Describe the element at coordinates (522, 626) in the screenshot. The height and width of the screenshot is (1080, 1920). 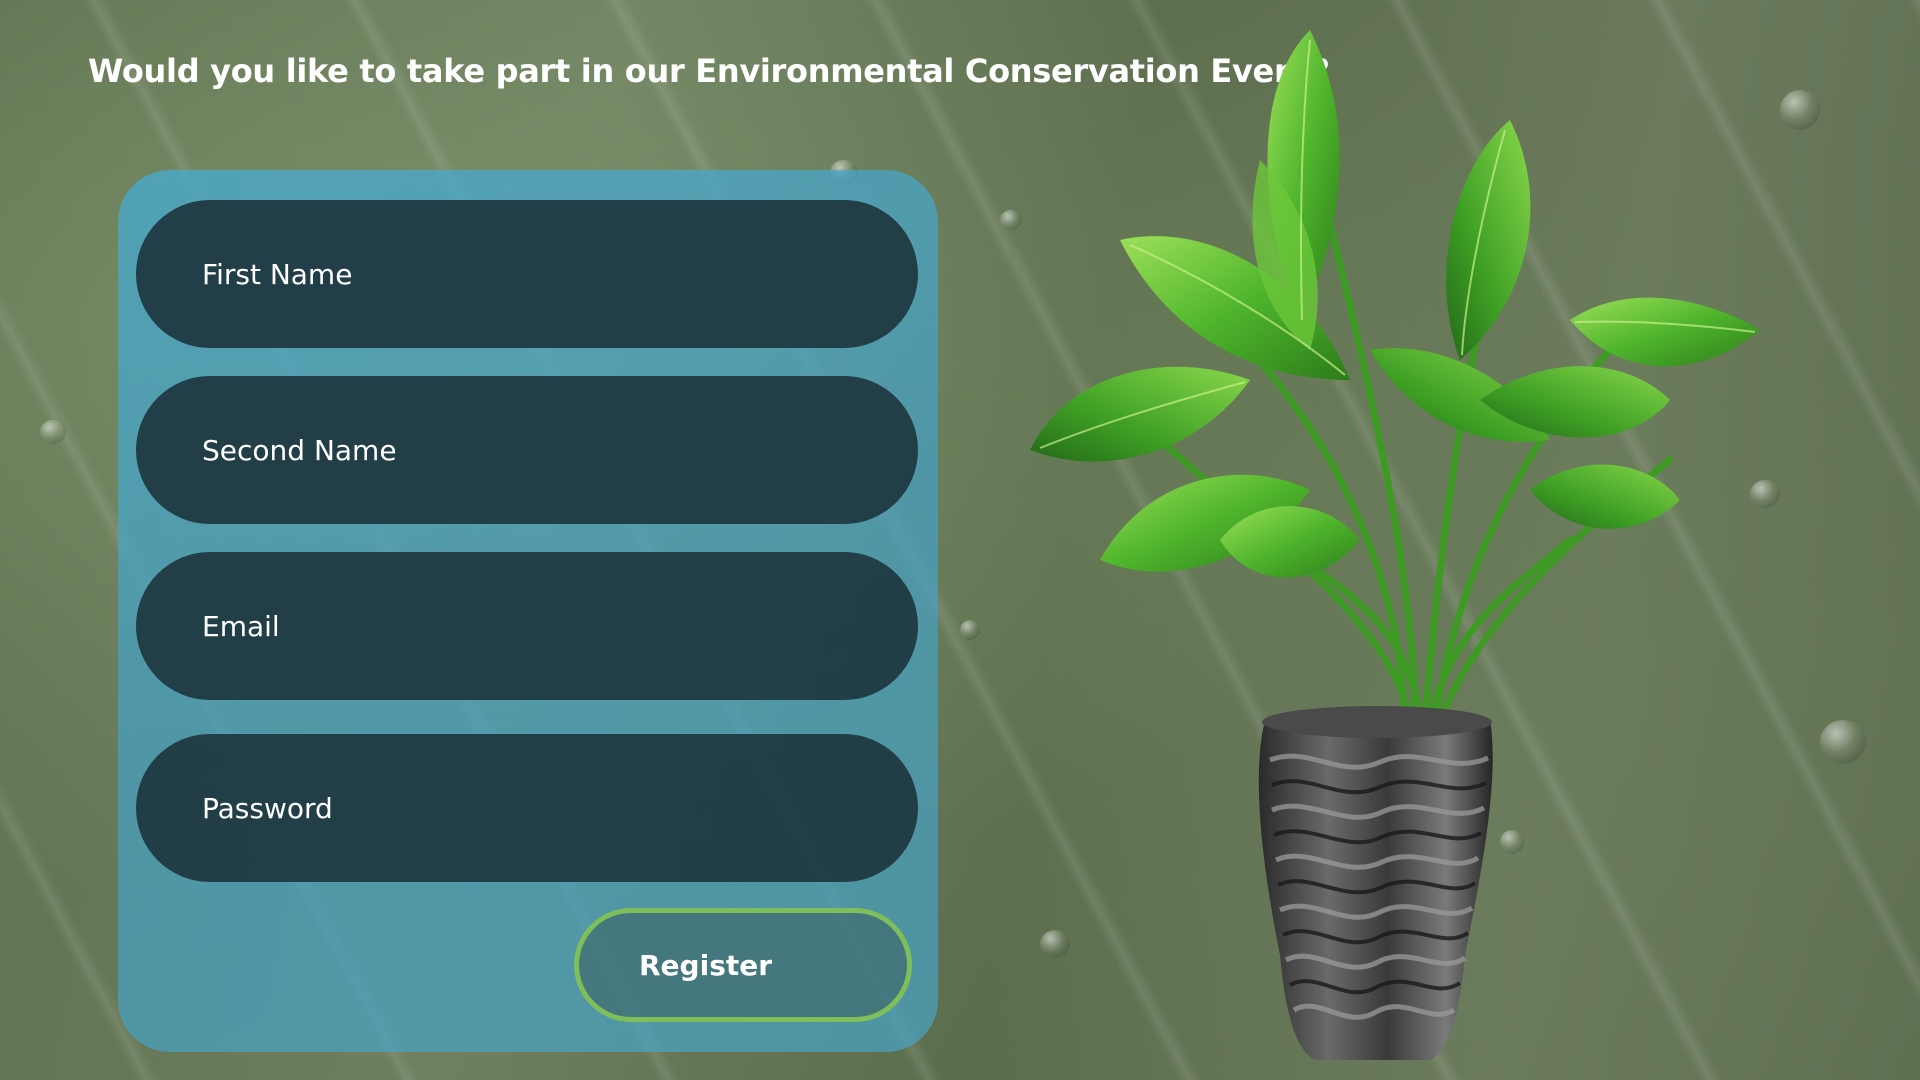
I see `email-input` at that location.